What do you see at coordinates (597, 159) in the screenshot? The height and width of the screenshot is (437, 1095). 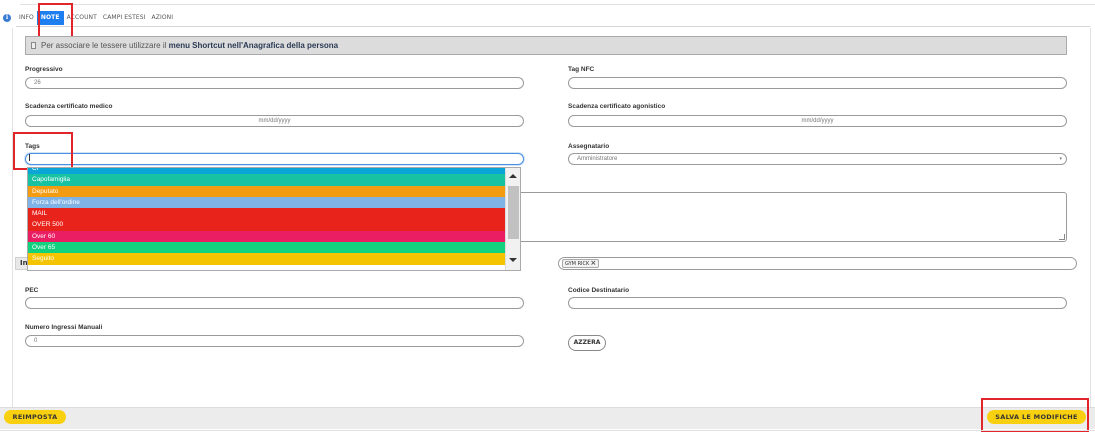 I see `assegnatario-value: Amministratore` at bounding box center [597, 159].